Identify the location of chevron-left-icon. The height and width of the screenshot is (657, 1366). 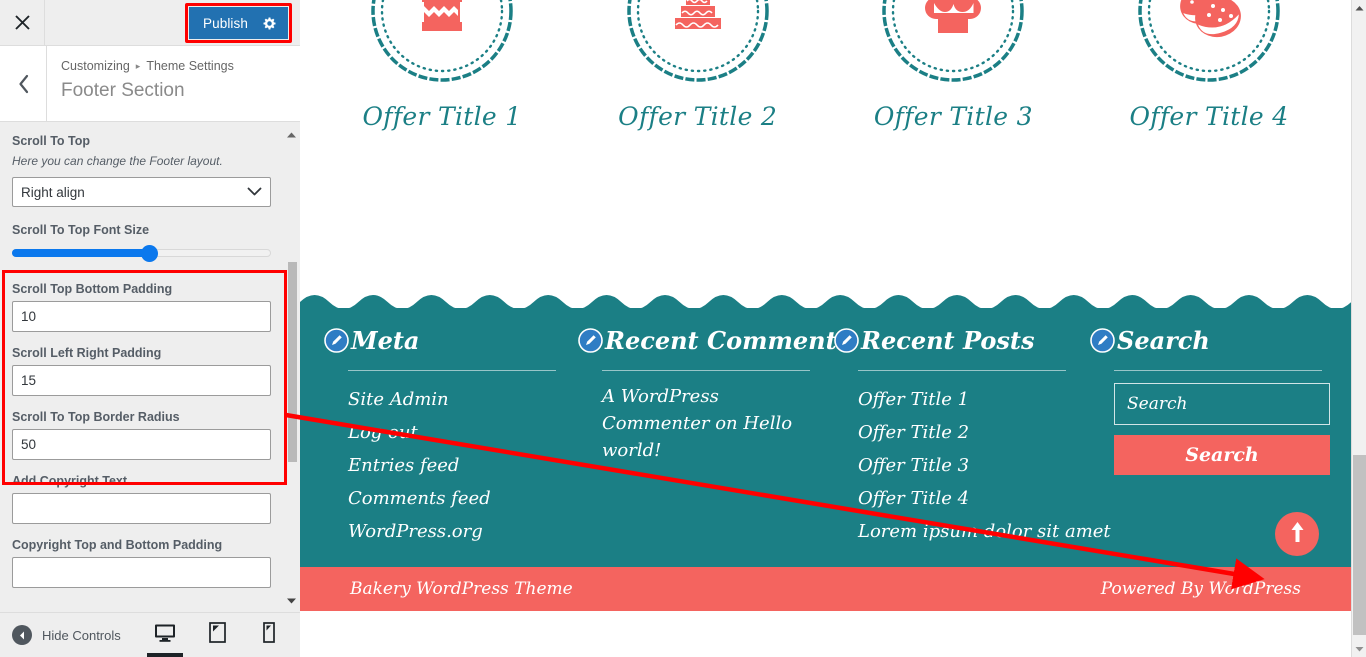
(23, 84).